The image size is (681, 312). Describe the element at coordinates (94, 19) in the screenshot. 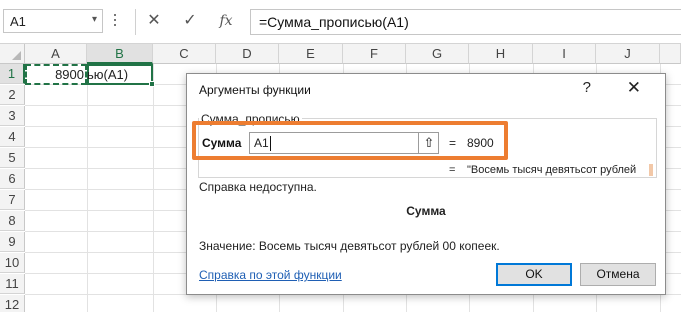

I see `chevron-down-icon: ▾` at that location.